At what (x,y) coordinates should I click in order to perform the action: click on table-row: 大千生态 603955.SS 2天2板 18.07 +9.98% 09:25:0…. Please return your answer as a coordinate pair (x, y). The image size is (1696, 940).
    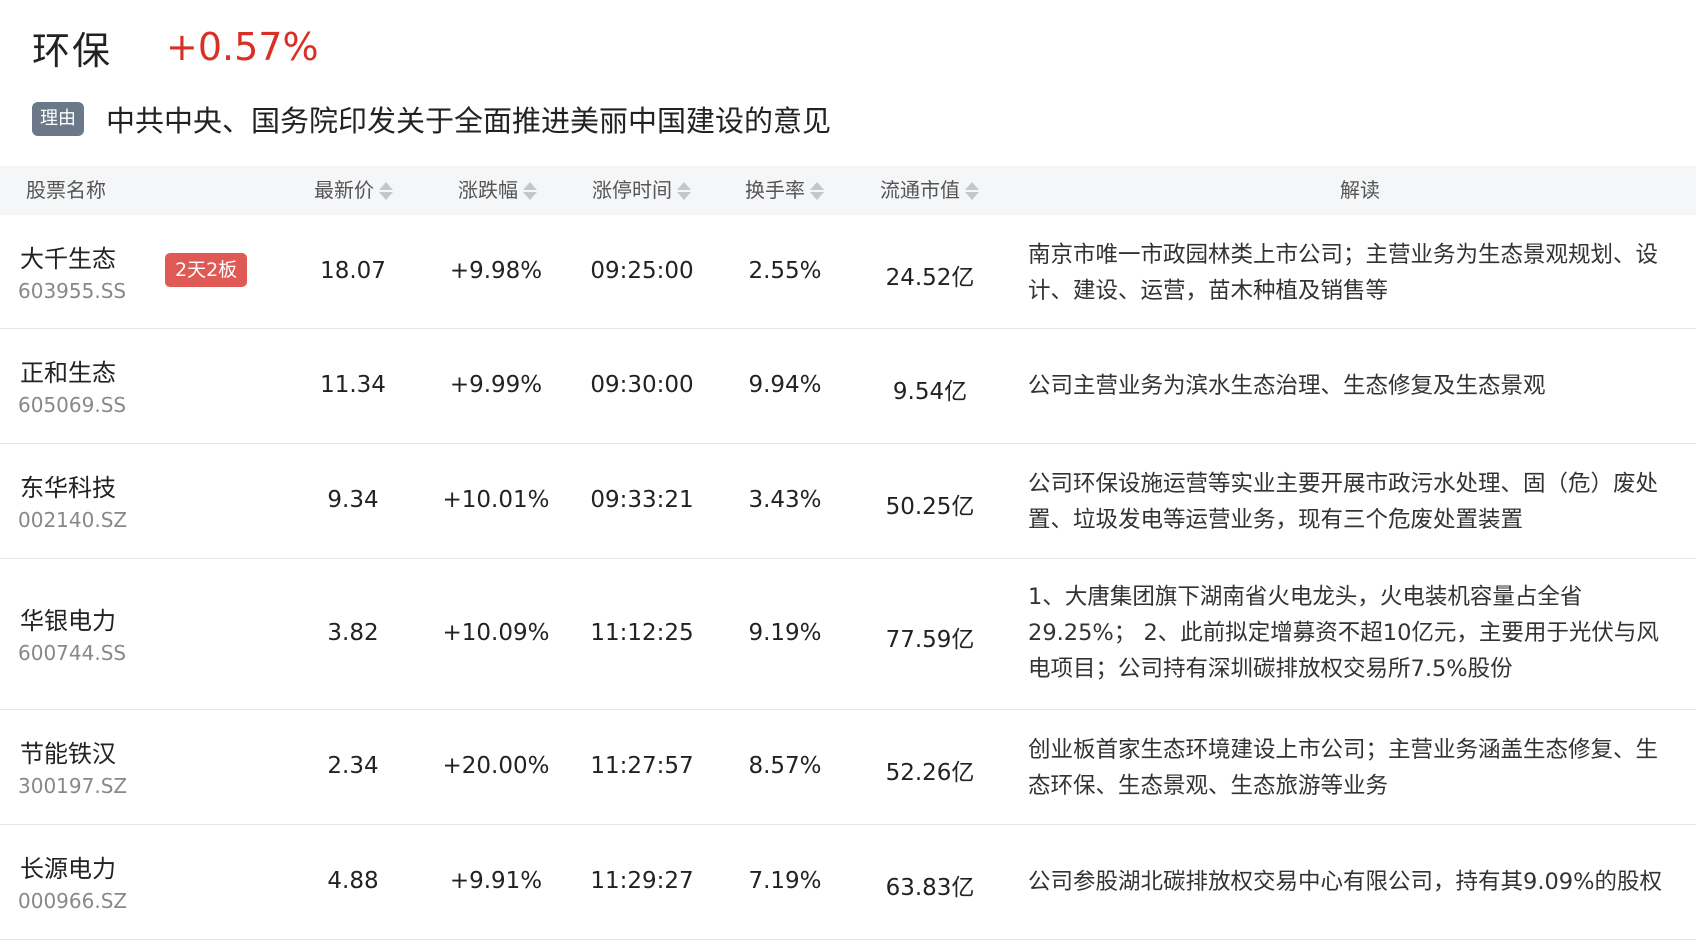
    Looking at the image, I should click on (848, 272).